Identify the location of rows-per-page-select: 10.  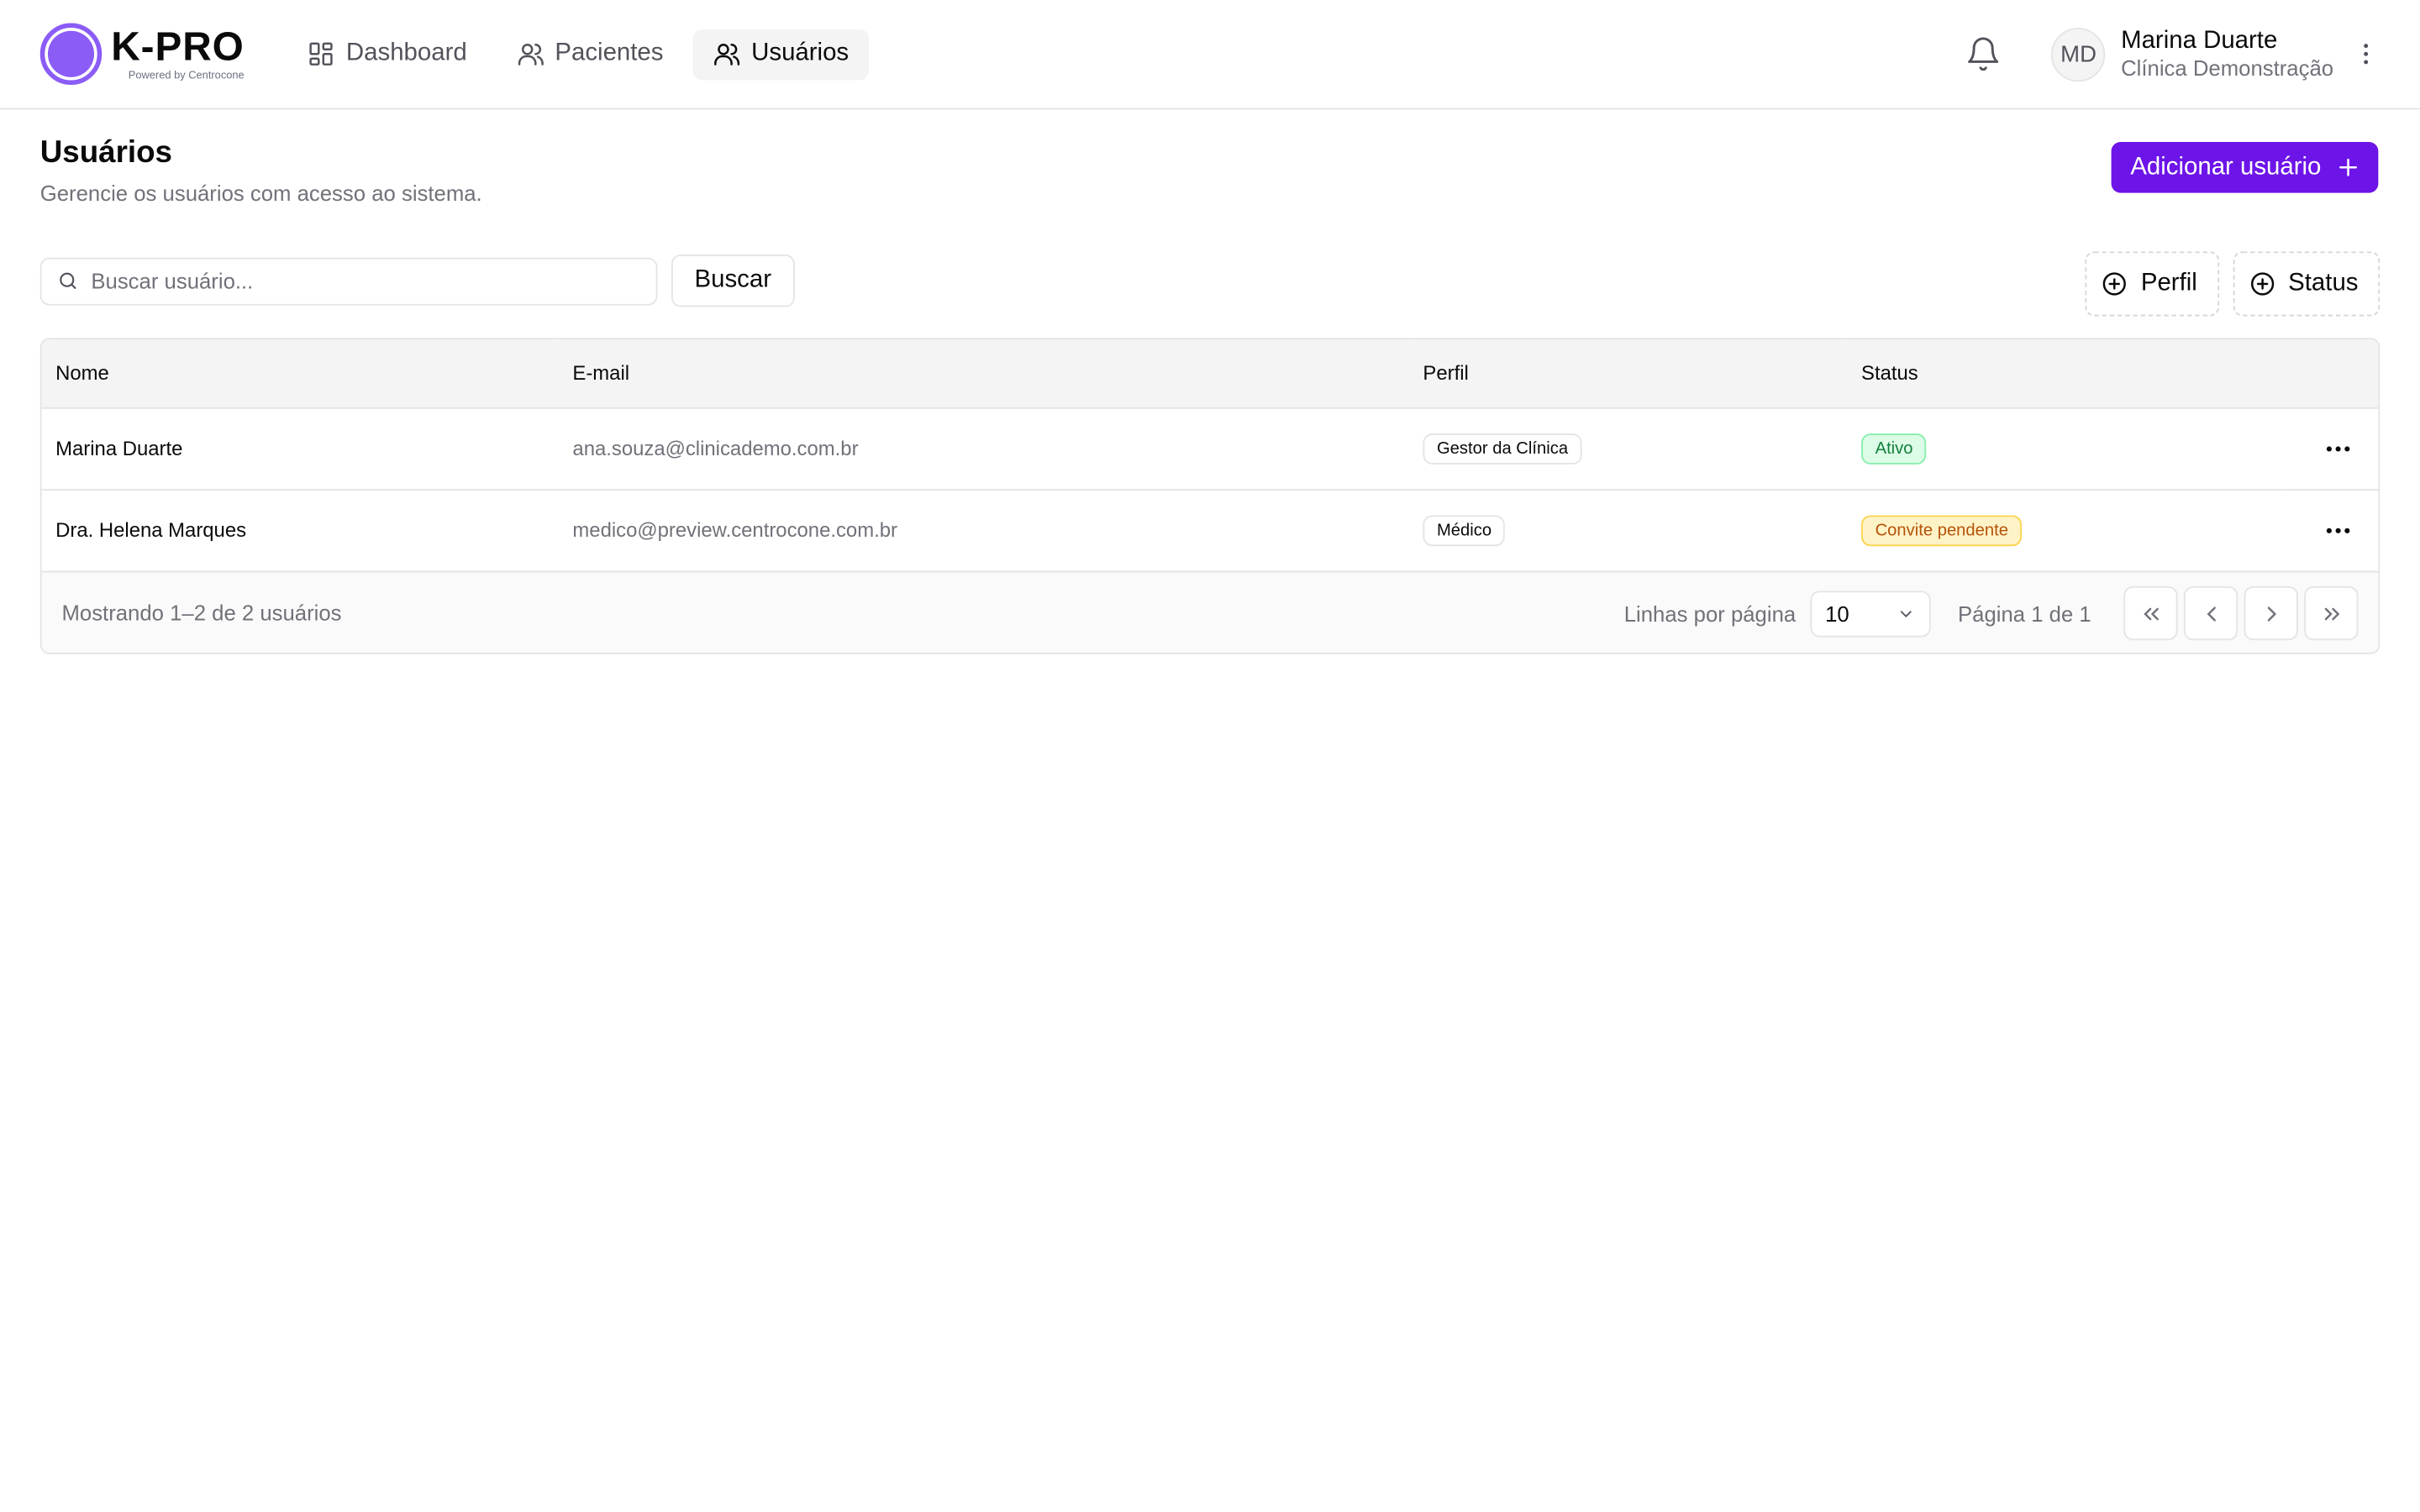
(1869, 613).